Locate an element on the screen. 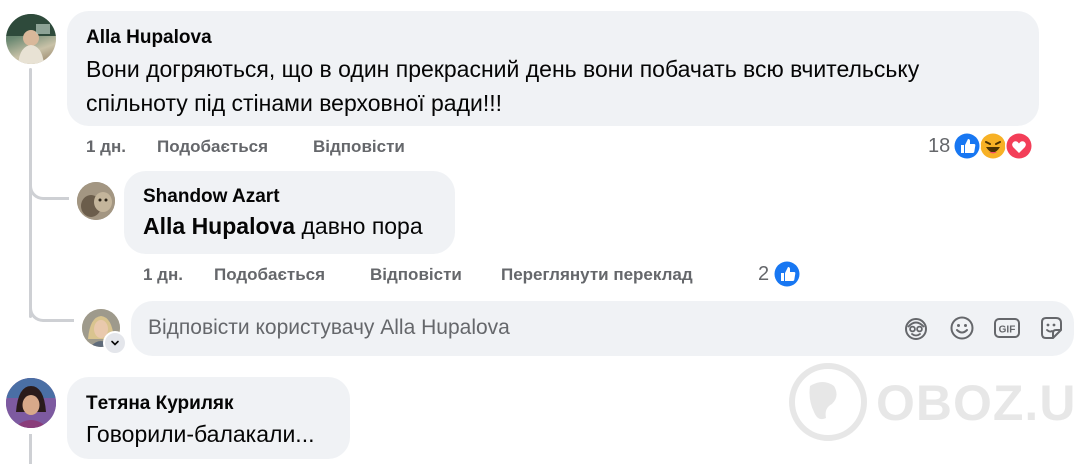 This screenshot has height=464, width=1074. account-switcher-chevron is located at coordinates (115, 343).